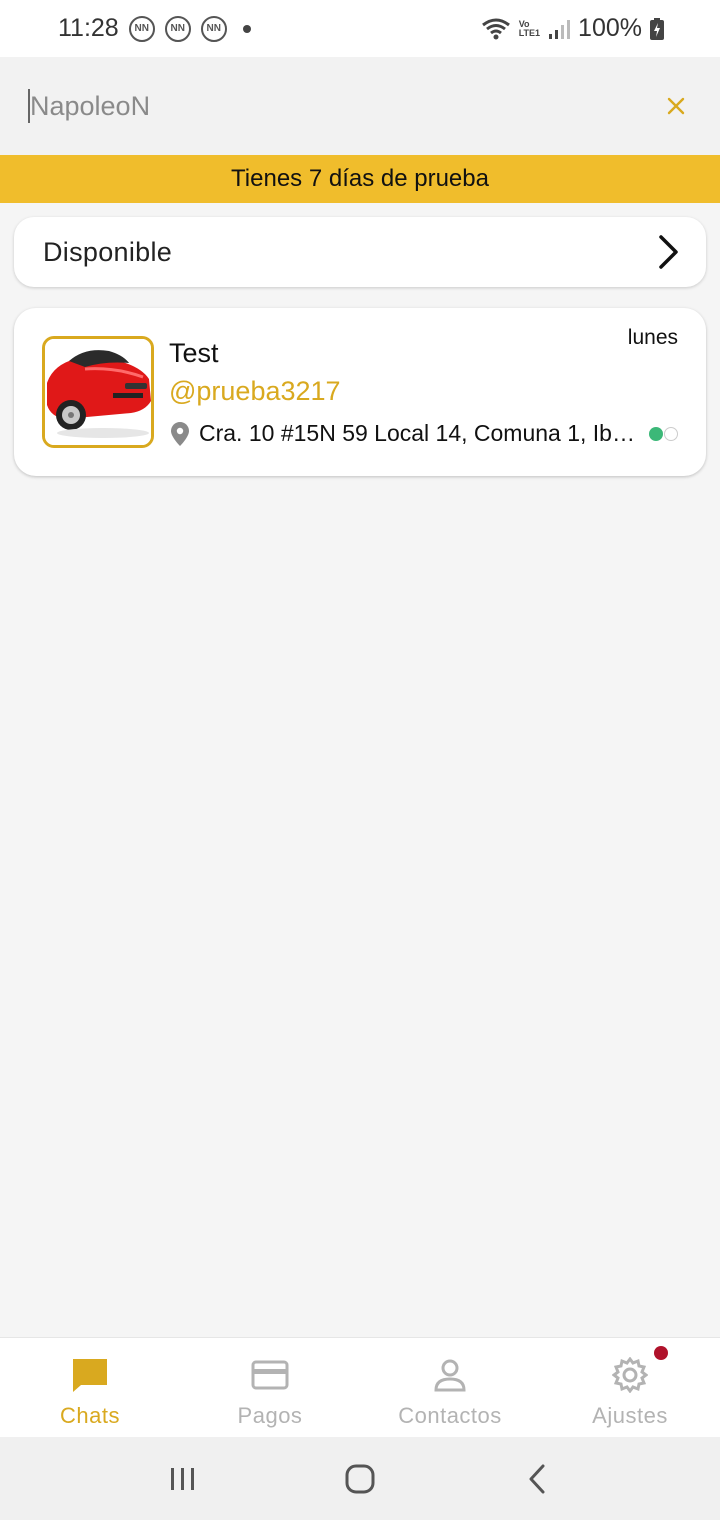 Image resolution: width=720 pixels, height=1520 pixels. I want to click on bottom-nav: Chats Pagos Contactos Ajustes, so click(360, 1387).